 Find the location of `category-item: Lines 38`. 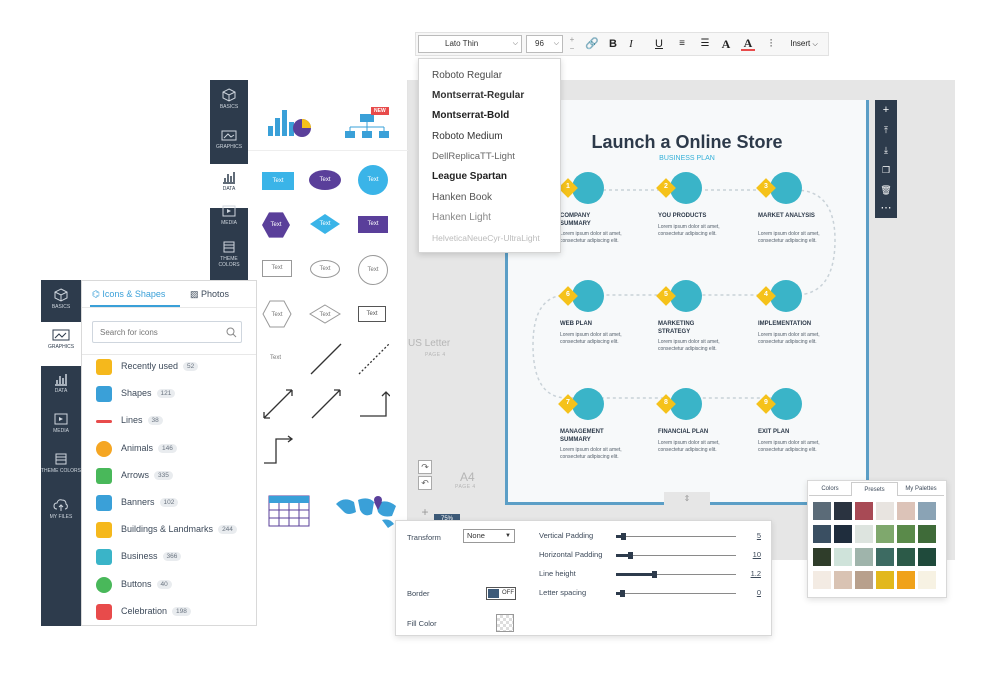

category-item: Lines 38 is located at coordinates (167, 421).